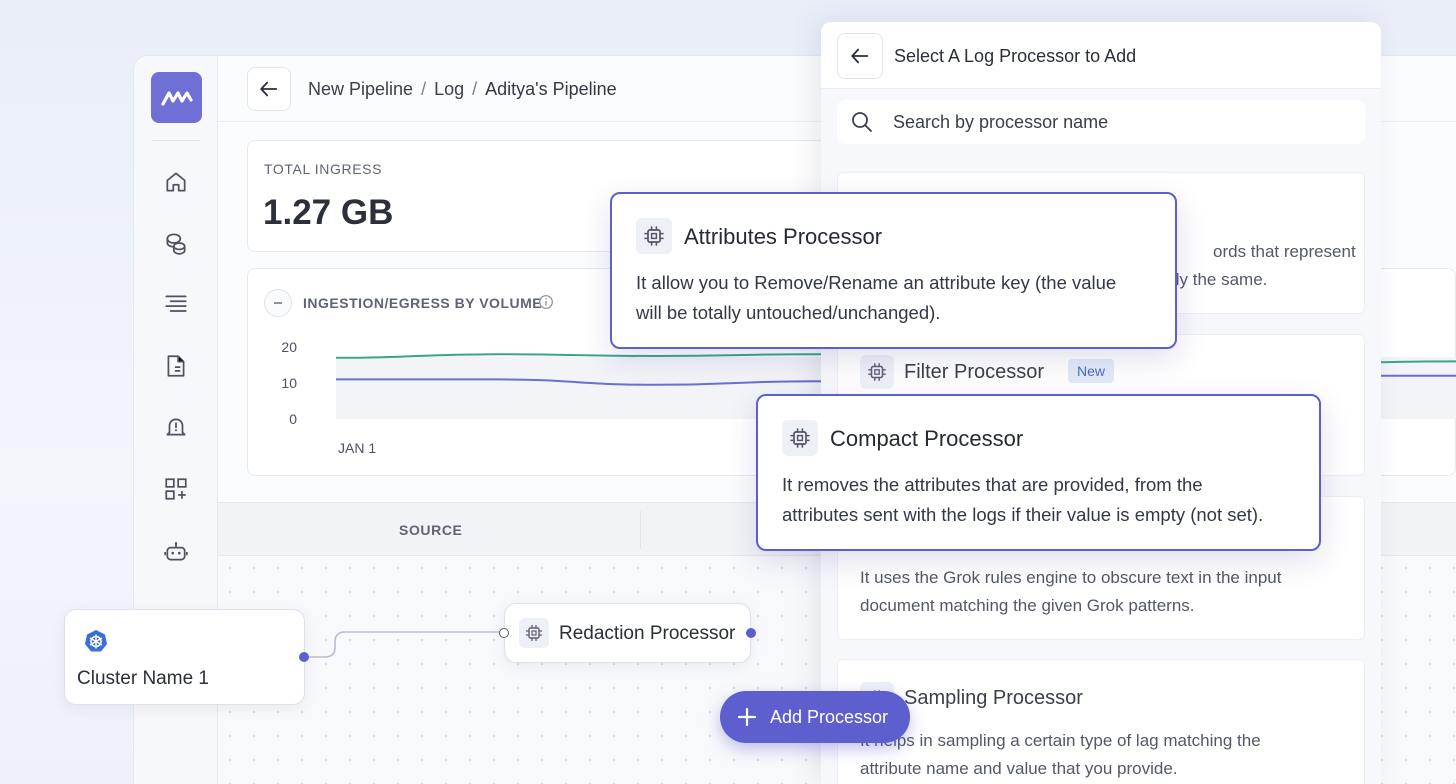 The height and width of the screenshot is (784, 1456). I want to click on breadcrumb-item-new-pipeline: New Pipeline, so click(360, 89).